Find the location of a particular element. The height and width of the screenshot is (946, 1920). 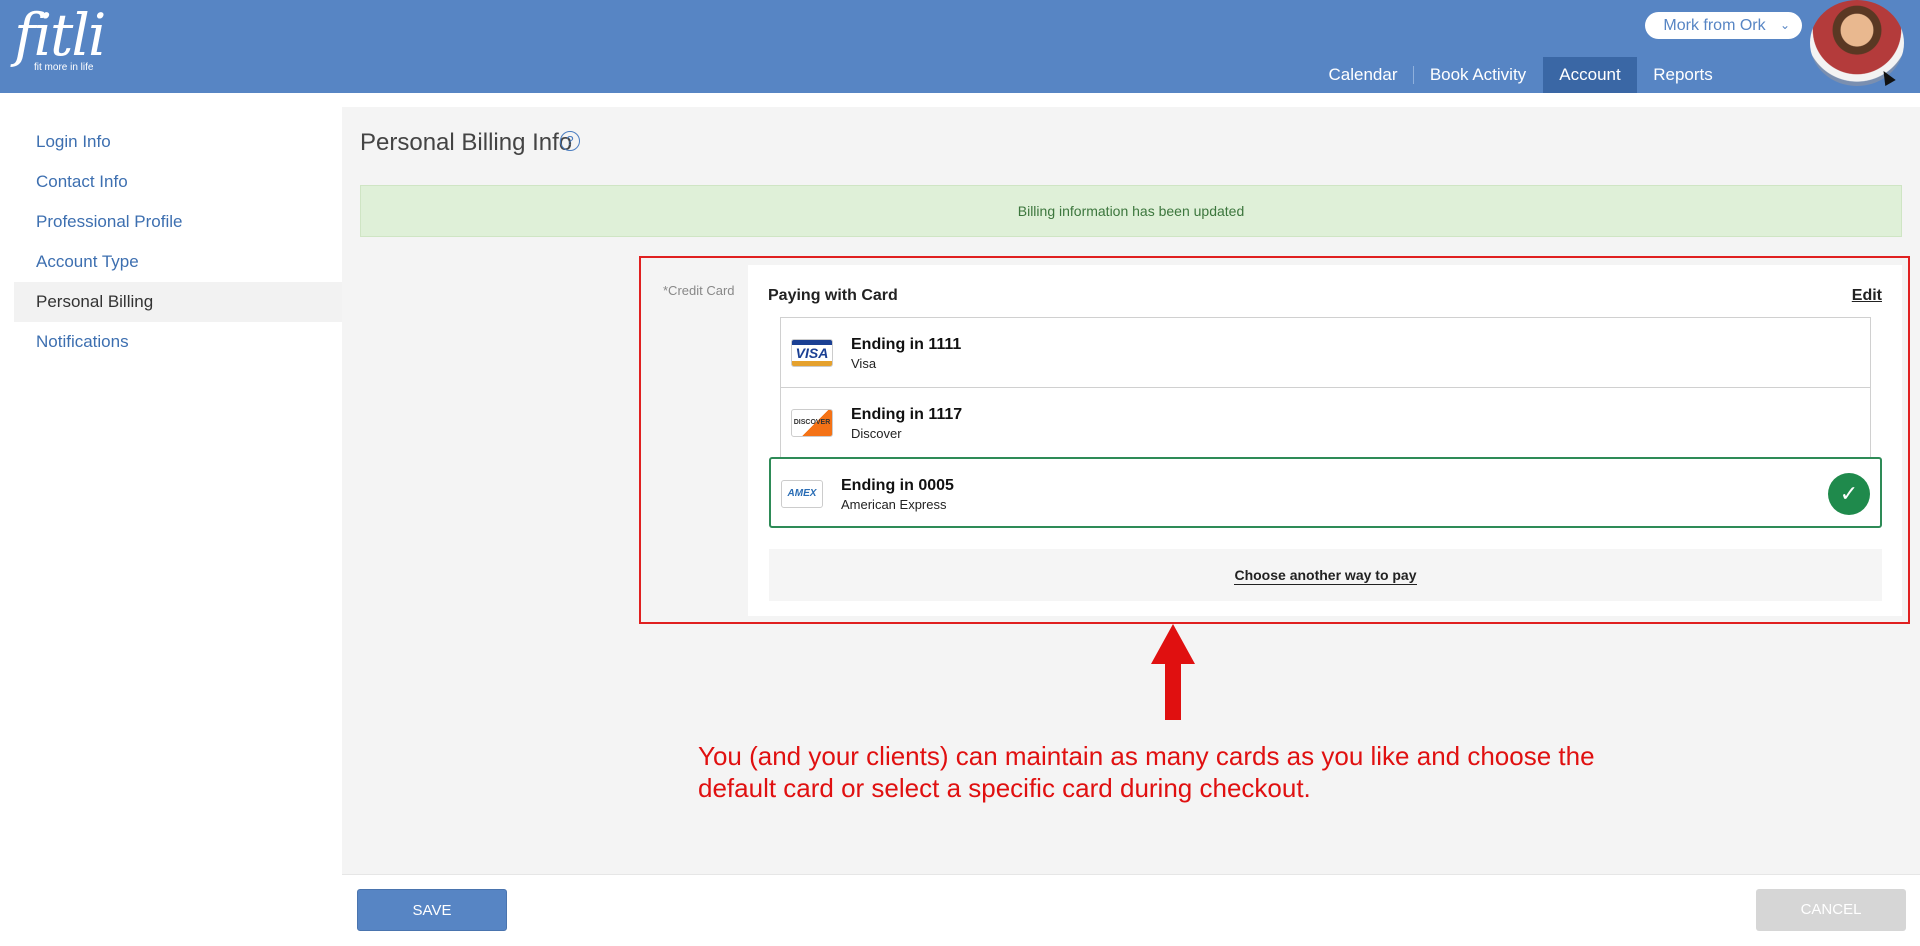

user-menu-button: Mork from Ork ⌄ is located at coordinates (1723, 25).